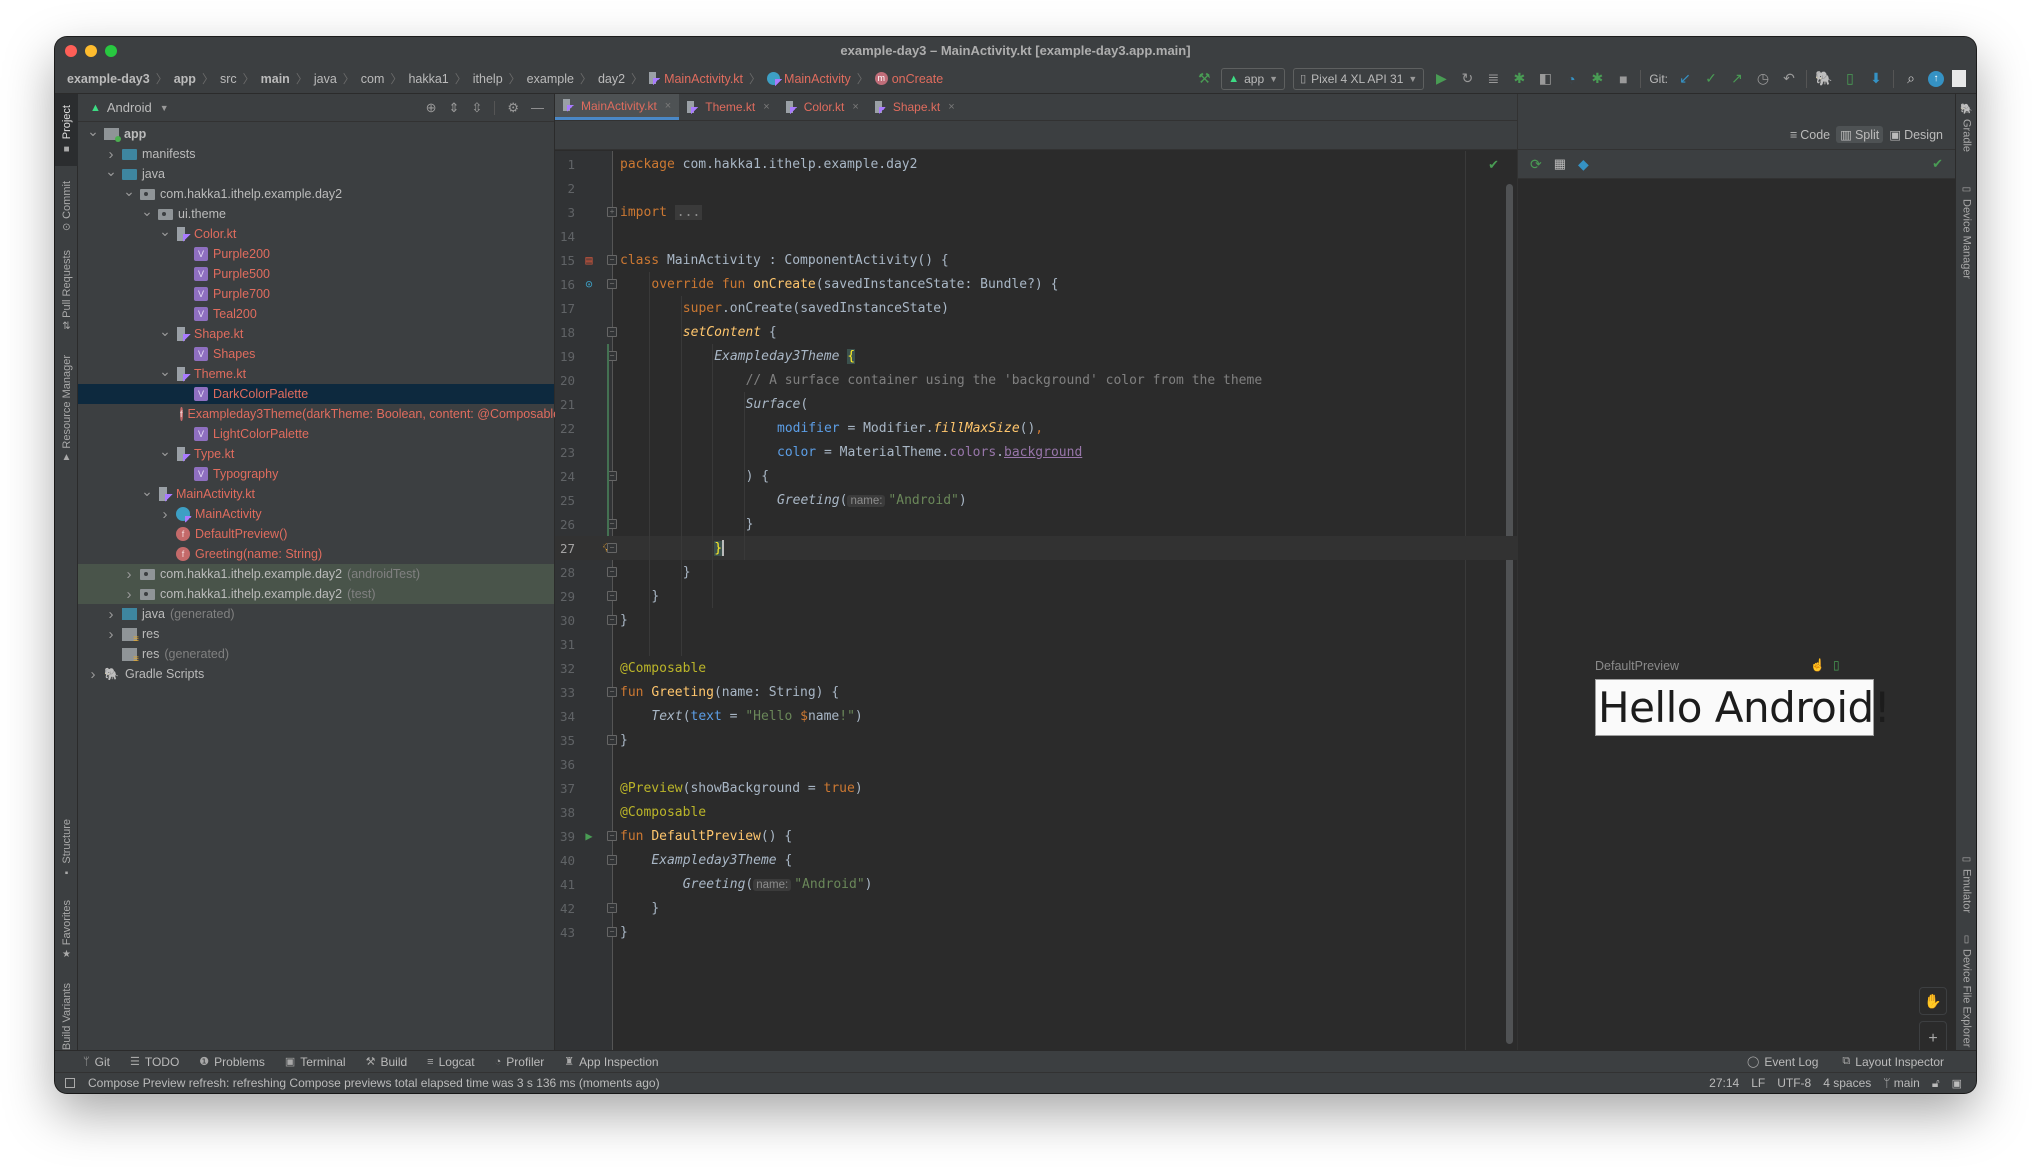 This screenshot has width=2032, height=1167. I want to click on tool-window-device-file-explorer: ▯ Device File Explorer, so click(1966, 999).